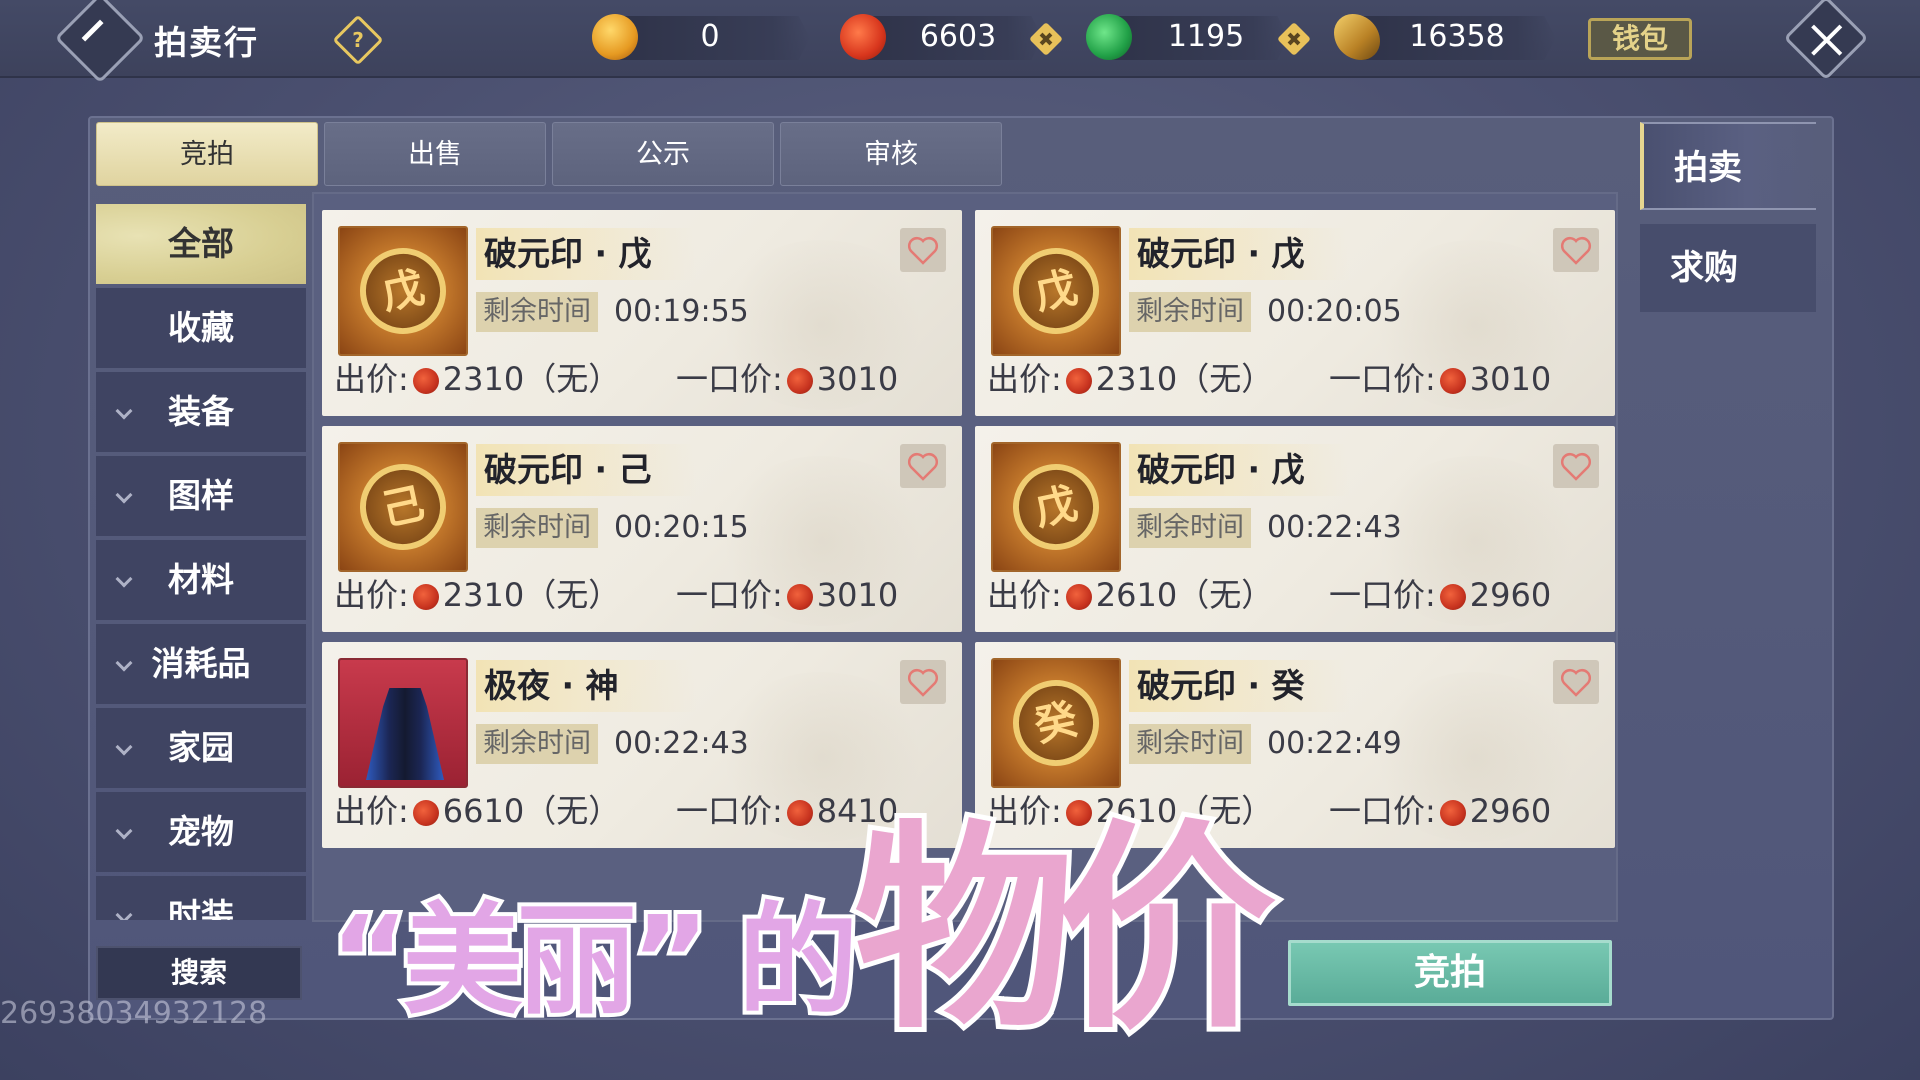  Describe the element at coordinates (207, 154) in the screenshot. I see `tab-bidding: 竞拍` at that location.